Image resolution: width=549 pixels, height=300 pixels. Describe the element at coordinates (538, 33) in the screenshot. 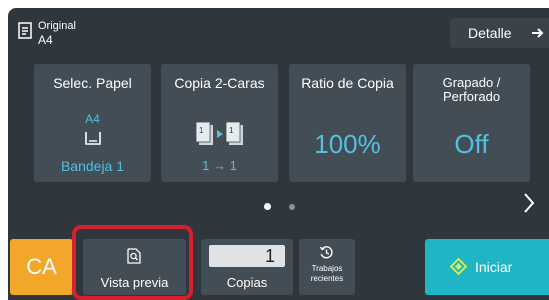

I see `arrow-right-icon` at that location.